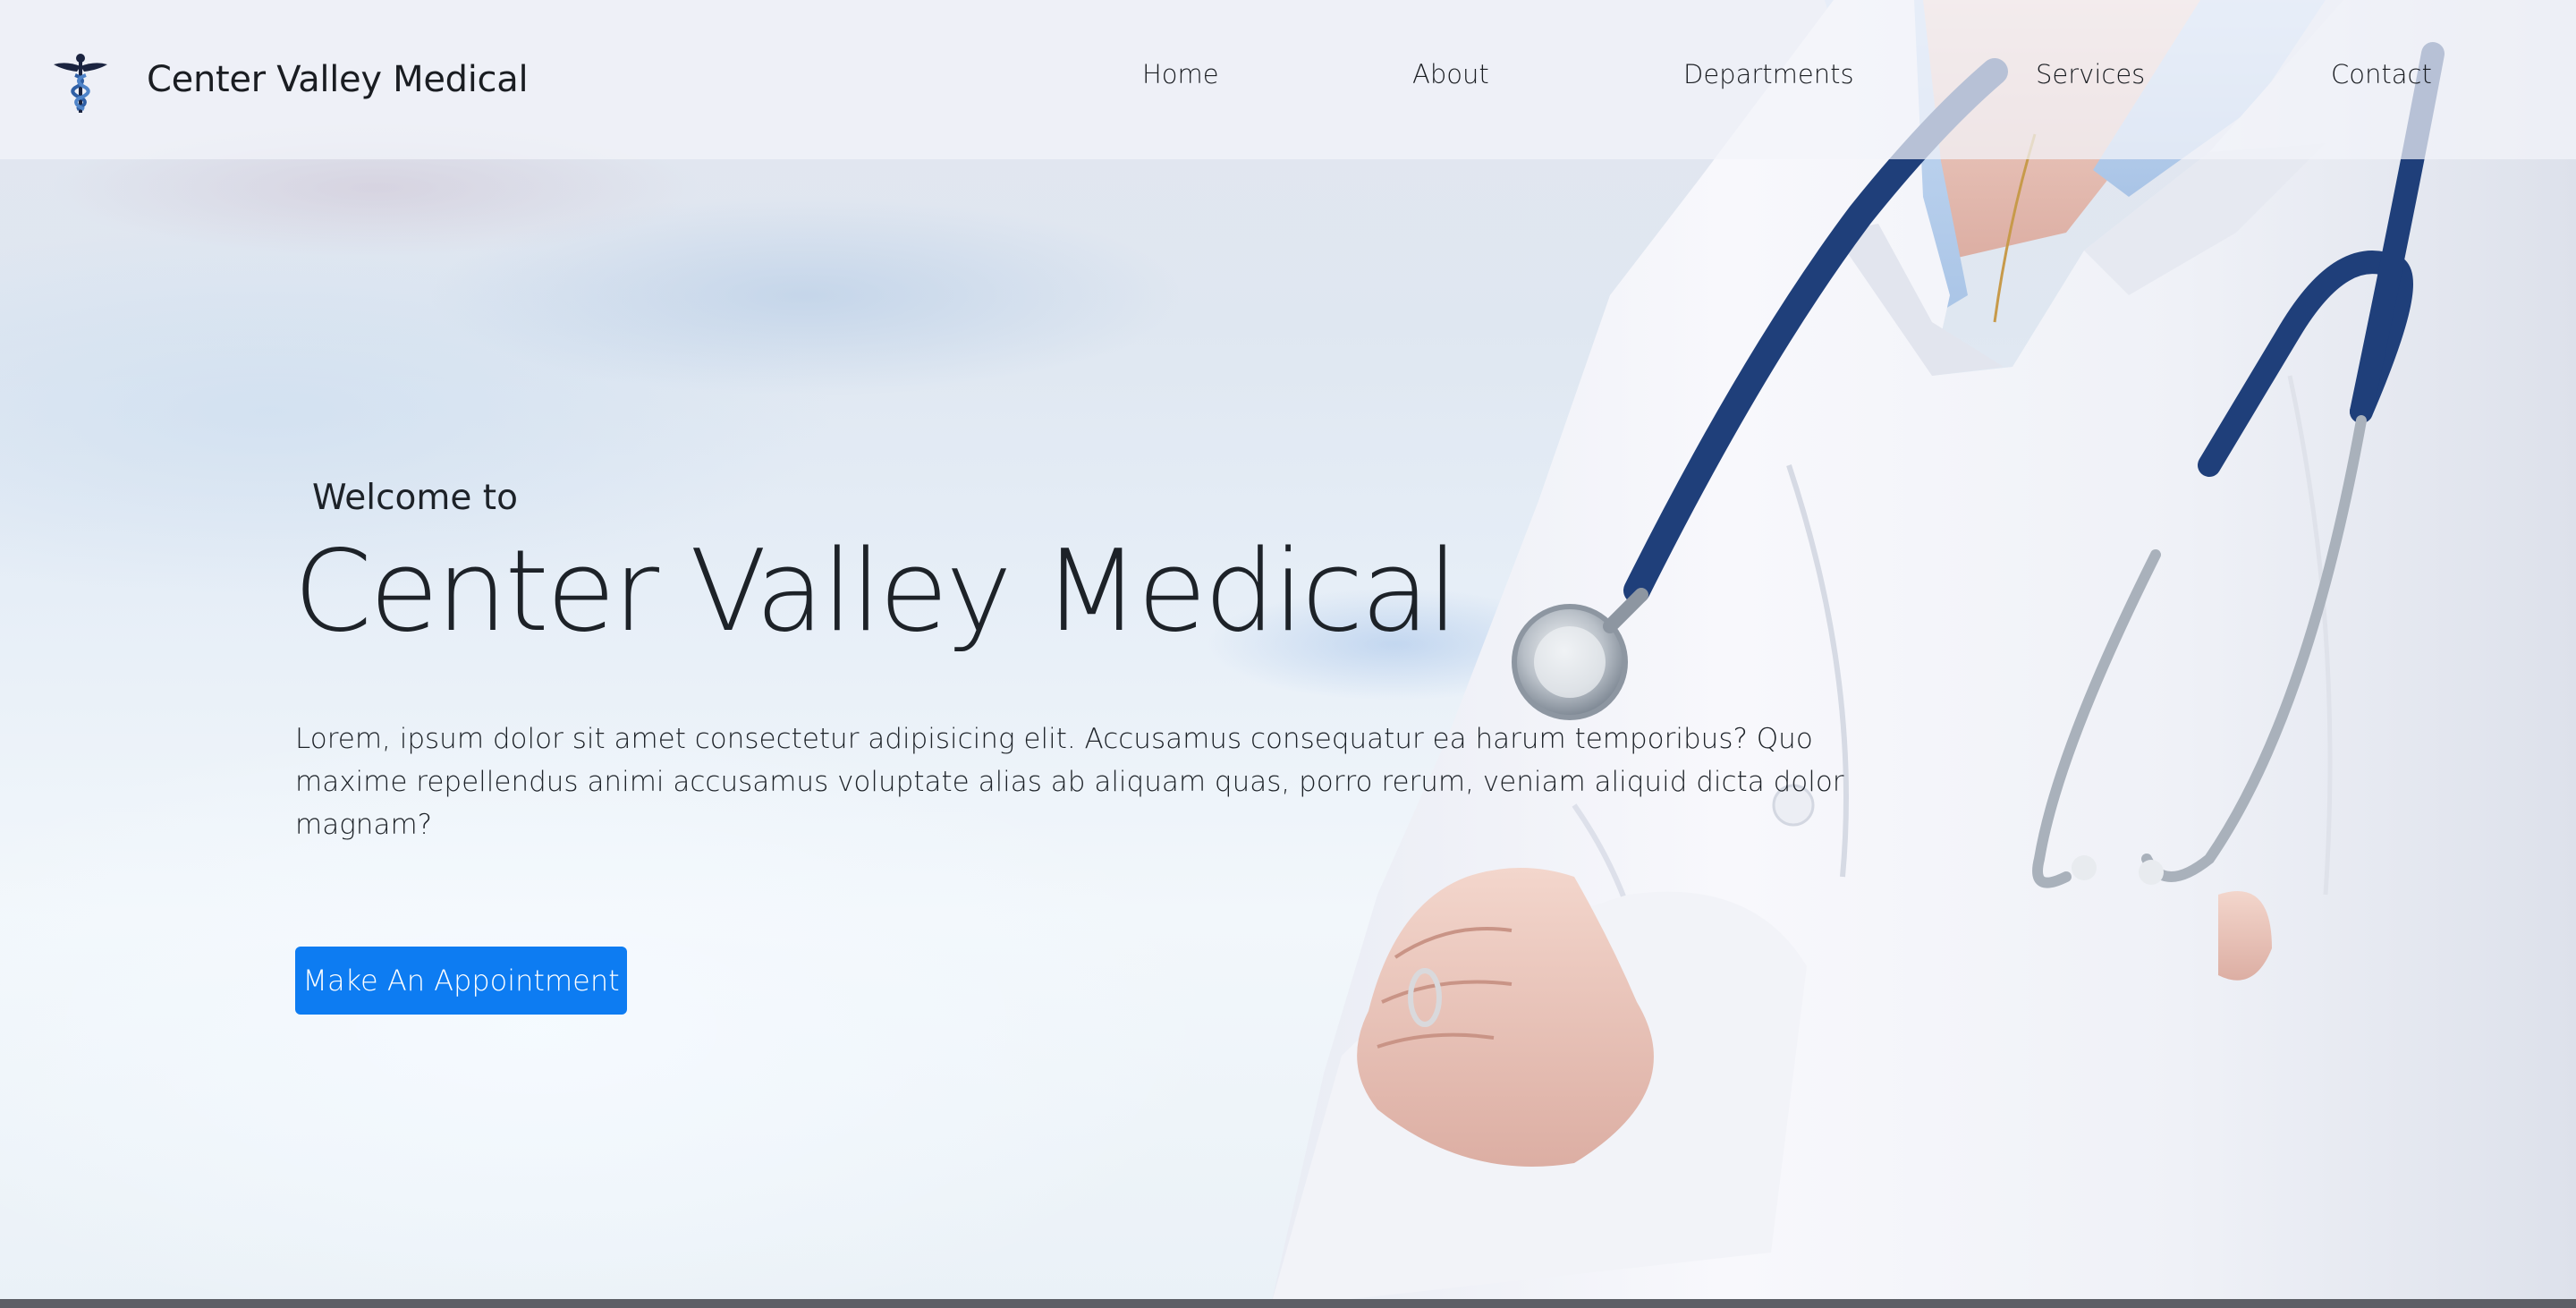 Image resolution: width=2576 pixels, height=1308 pixels. Describe the element at coordinates (1450, 74) in the screenshot. I see `nav-link-about: About` at that location.